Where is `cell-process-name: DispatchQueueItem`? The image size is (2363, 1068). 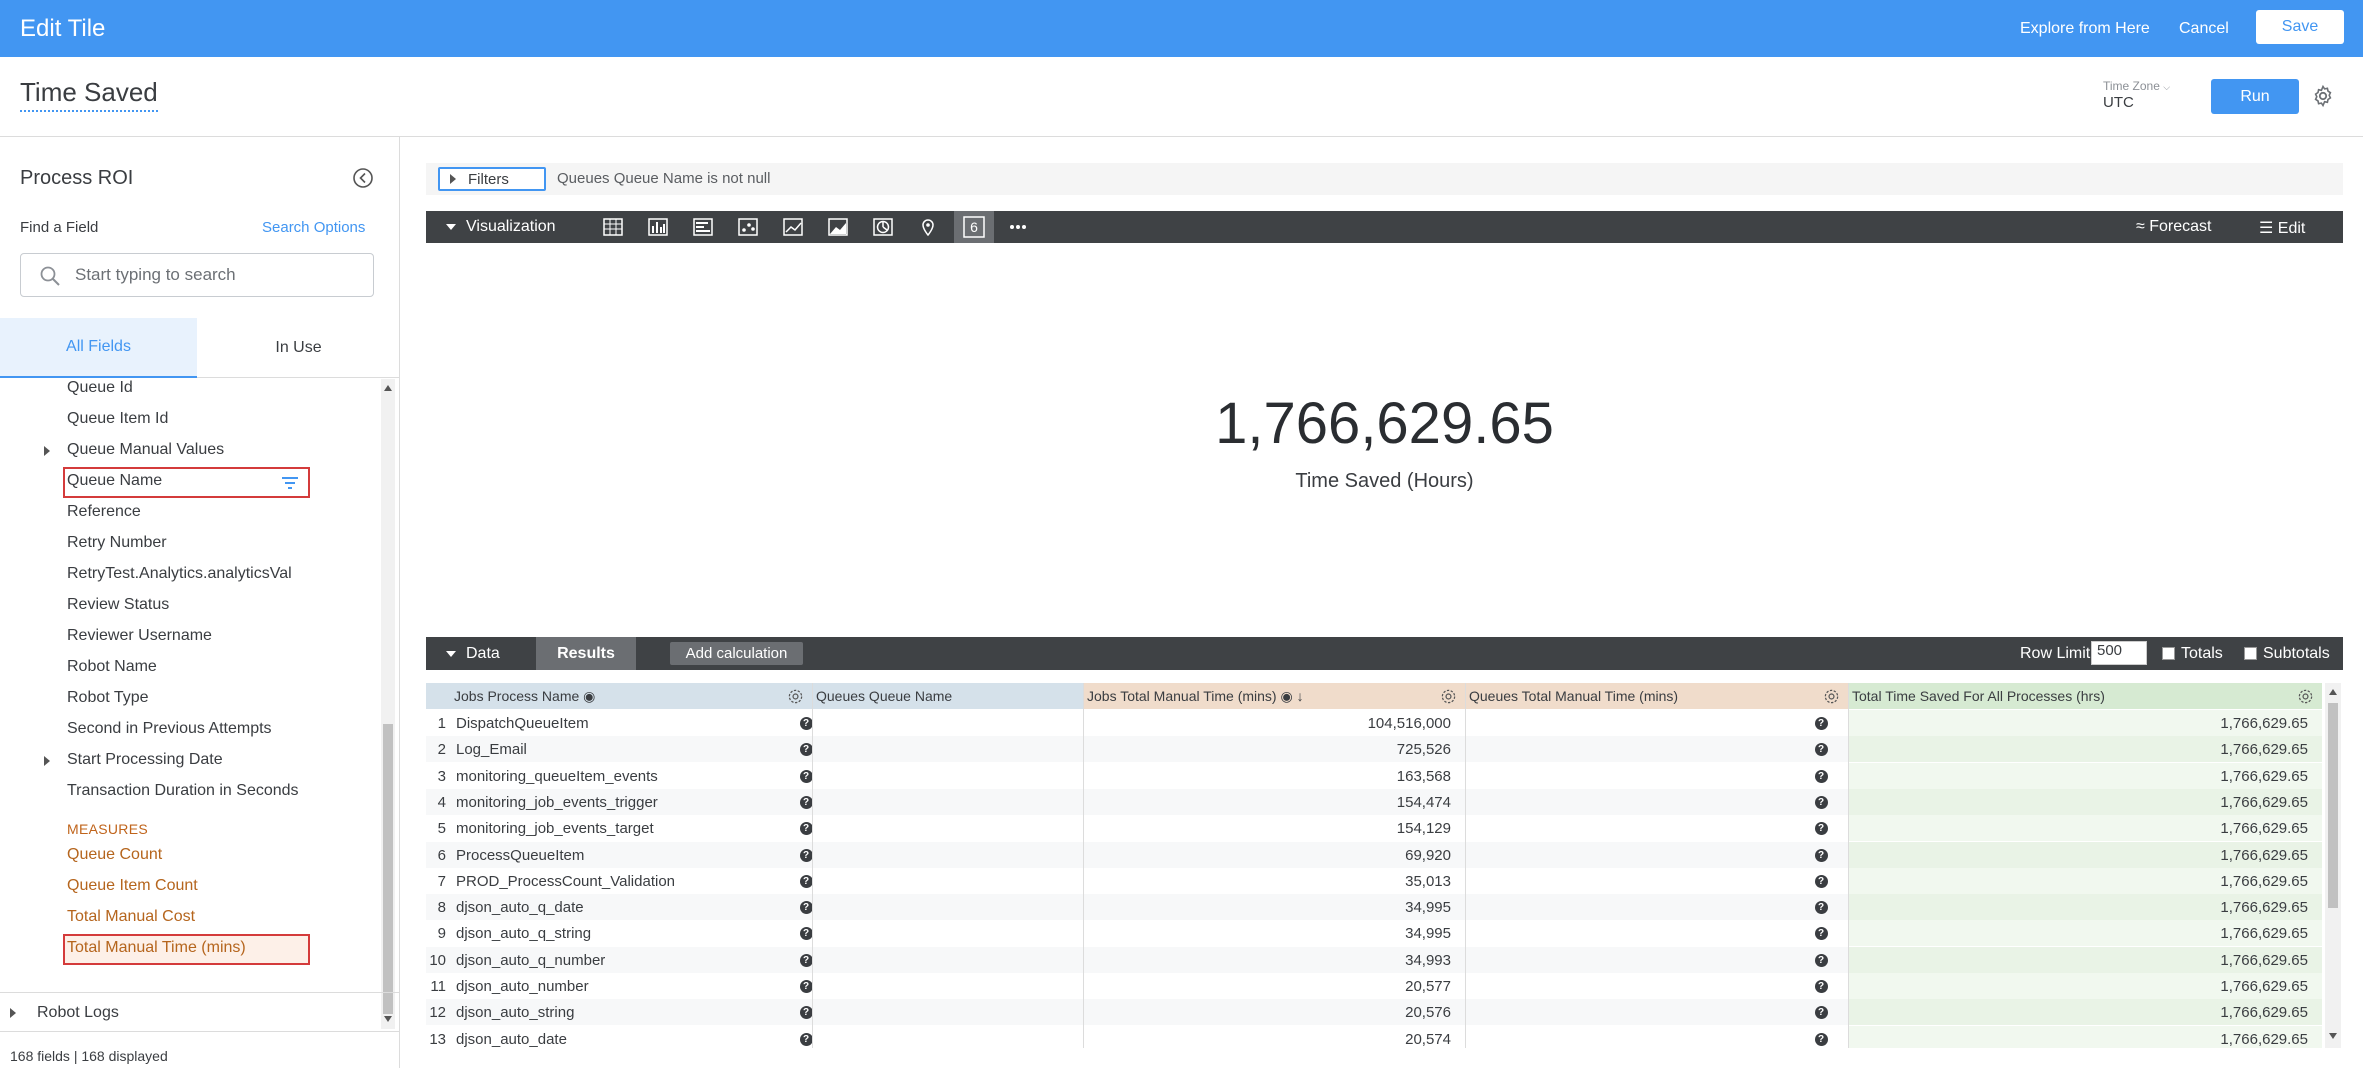 cell-process-name: DispatchQueueItem is located at coordinates (631, 723).